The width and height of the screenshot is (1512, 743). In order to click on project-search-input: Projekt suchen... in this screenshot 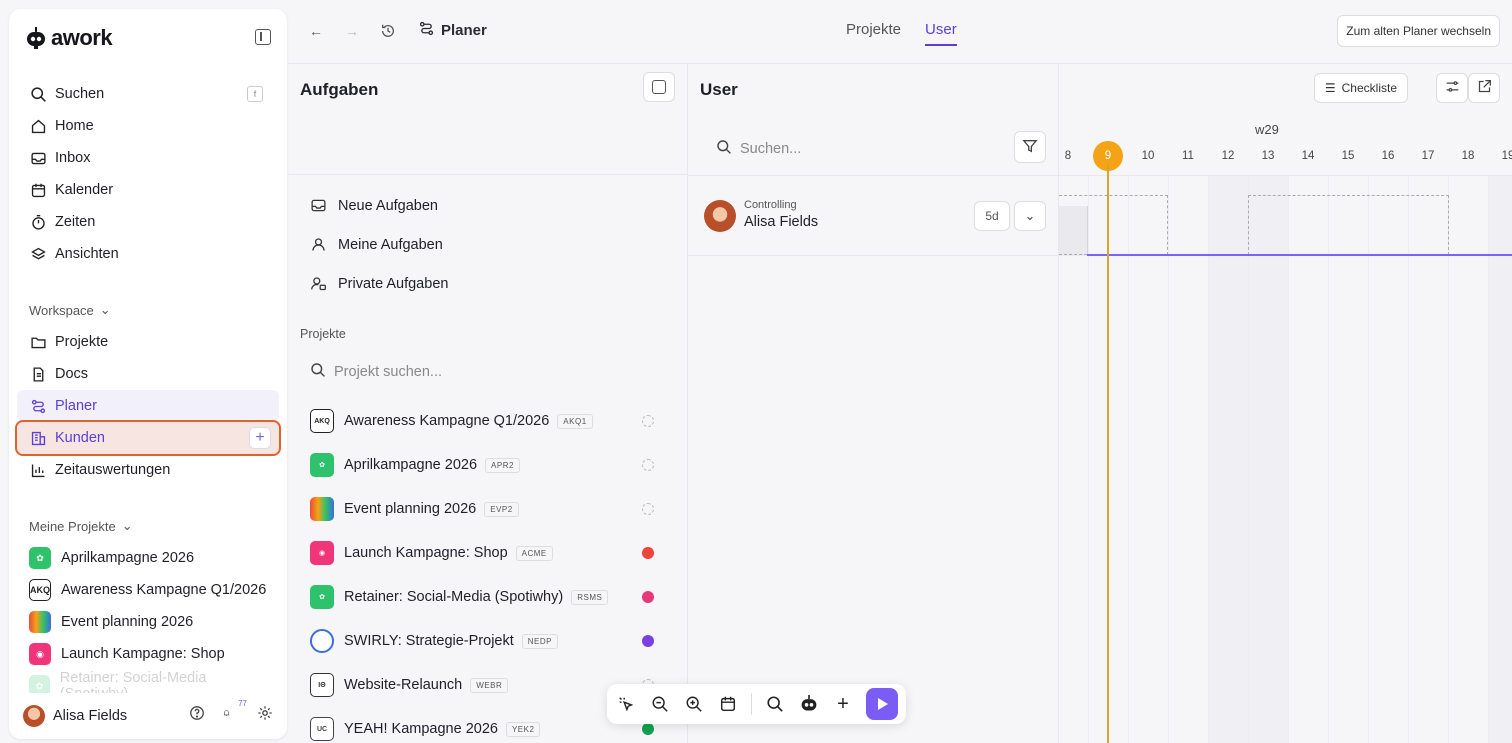, I will do `click(376, 372)`.